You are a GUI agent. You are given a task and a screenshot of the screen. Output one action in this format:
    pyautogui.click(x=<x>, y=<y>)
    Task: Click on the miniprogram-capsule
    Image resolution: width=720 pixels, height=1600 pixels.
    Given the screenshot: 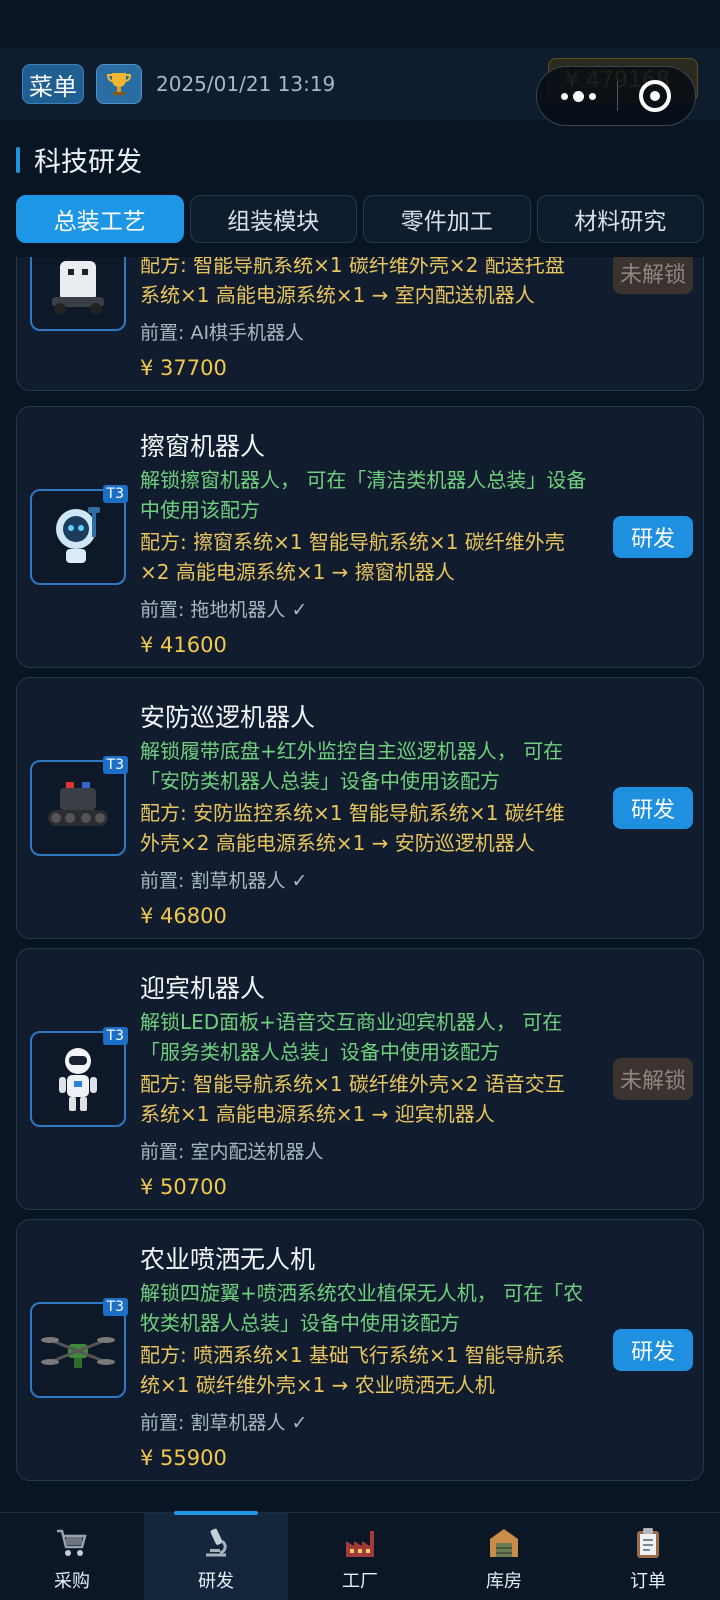 What is the action you would take?
    pyautogui.click(x=616, y=96)
    